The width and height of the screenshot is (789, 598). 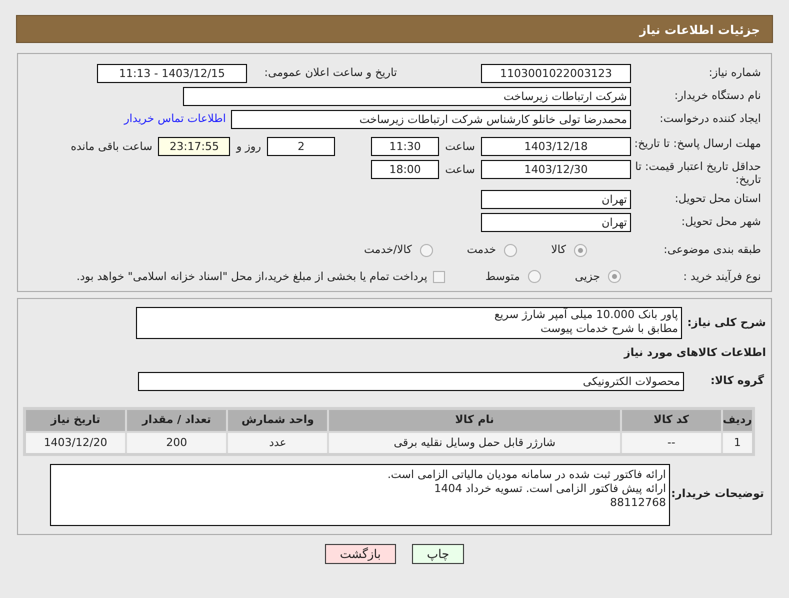 I want to click on radio-label: کالا, so click(x=558, y=250).